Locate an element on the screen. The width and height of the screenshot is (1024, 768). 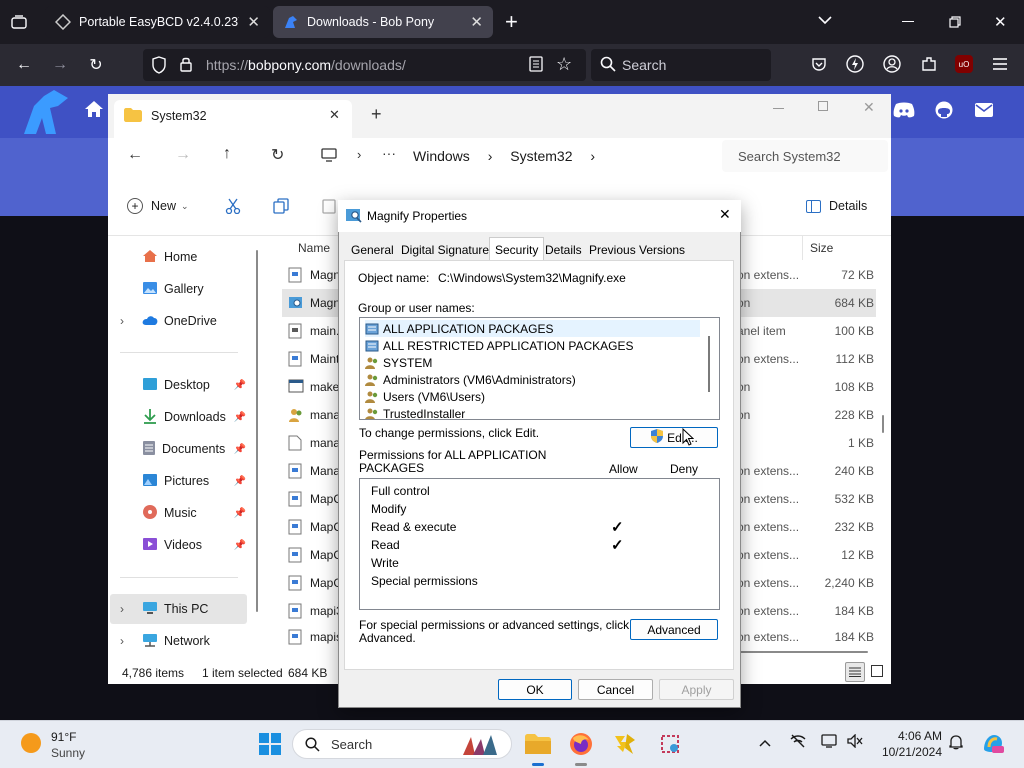
weather-widget: 91°F Sunny is located at coordinates (63, 745).